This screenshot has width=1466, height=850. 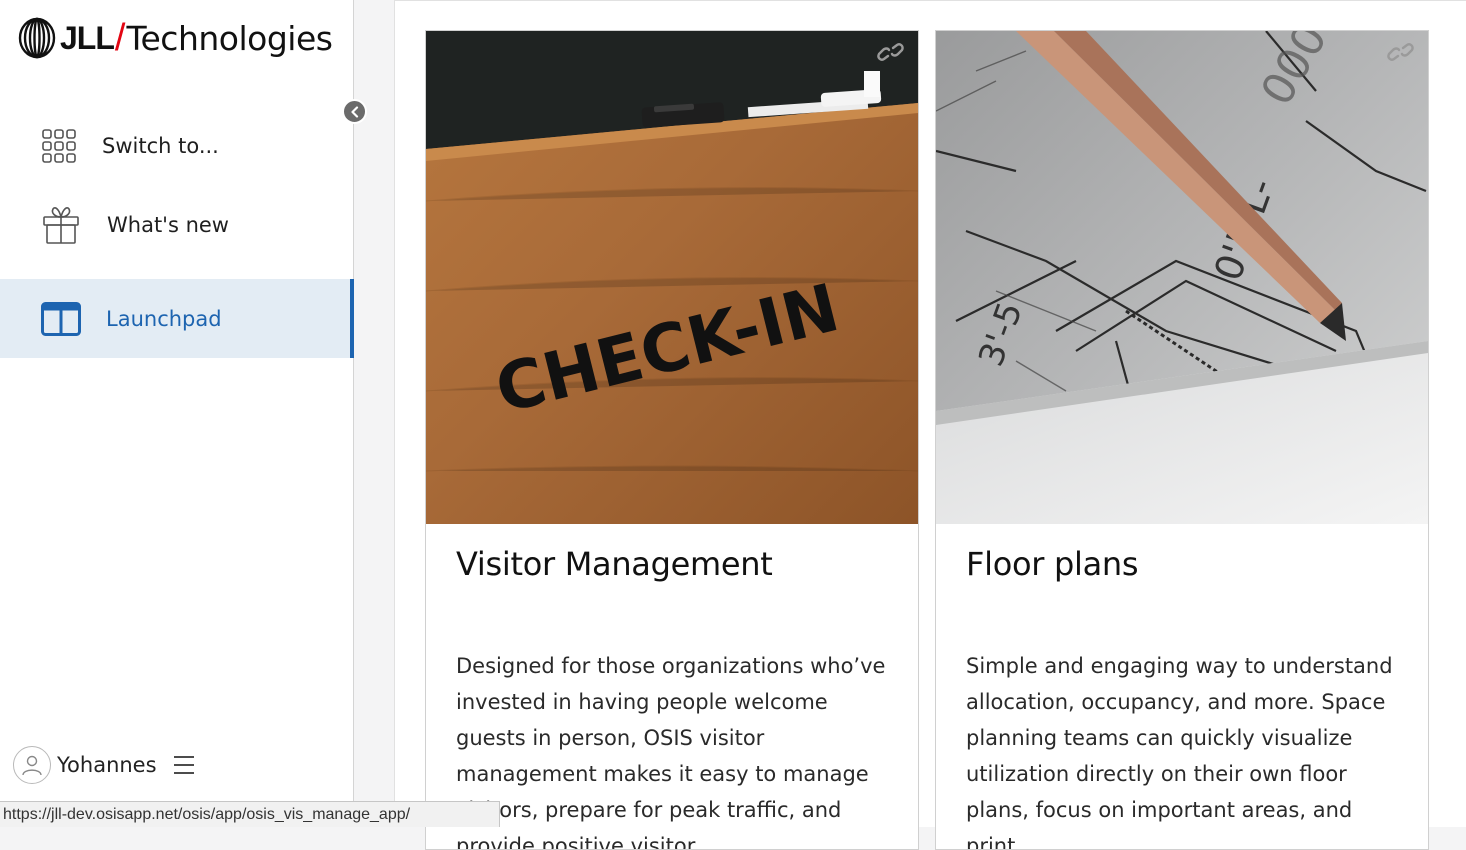 I want to click on sidebar-item-label: Launchpad, so click(x=164, y=318).